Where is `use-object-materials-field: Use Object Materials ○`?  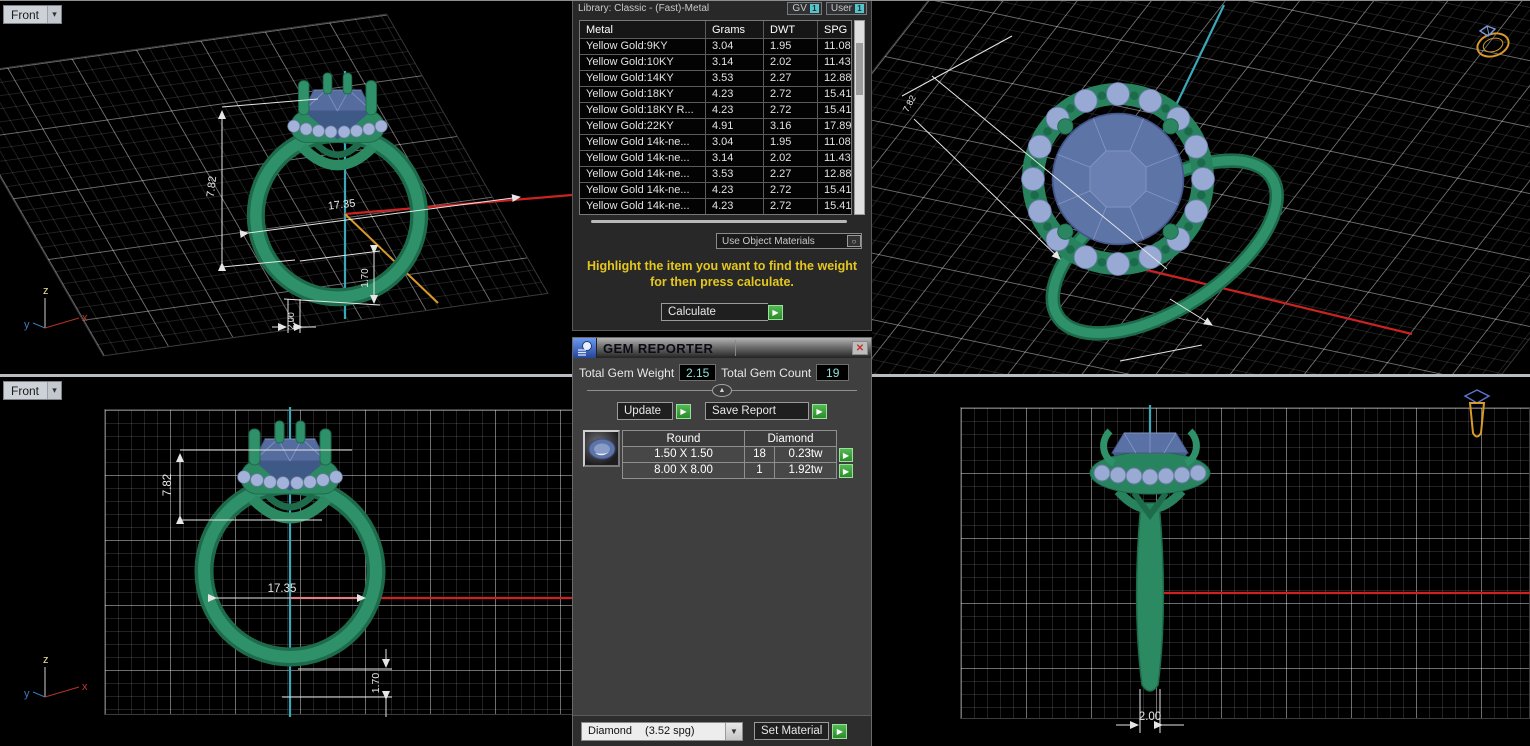 use-object-materials-field: Use Object Materials ○ is located at coordinates (789, 241).